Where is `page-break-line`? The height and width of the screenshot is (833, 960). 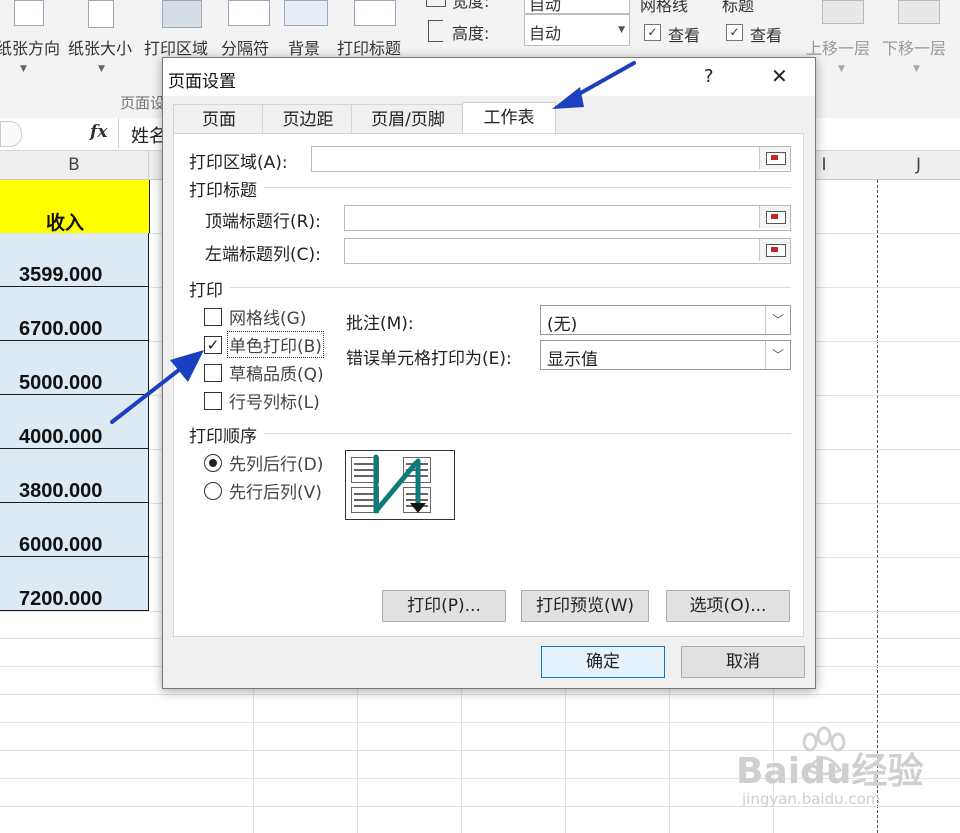 page-break-line is located at coordinates (877, 506).